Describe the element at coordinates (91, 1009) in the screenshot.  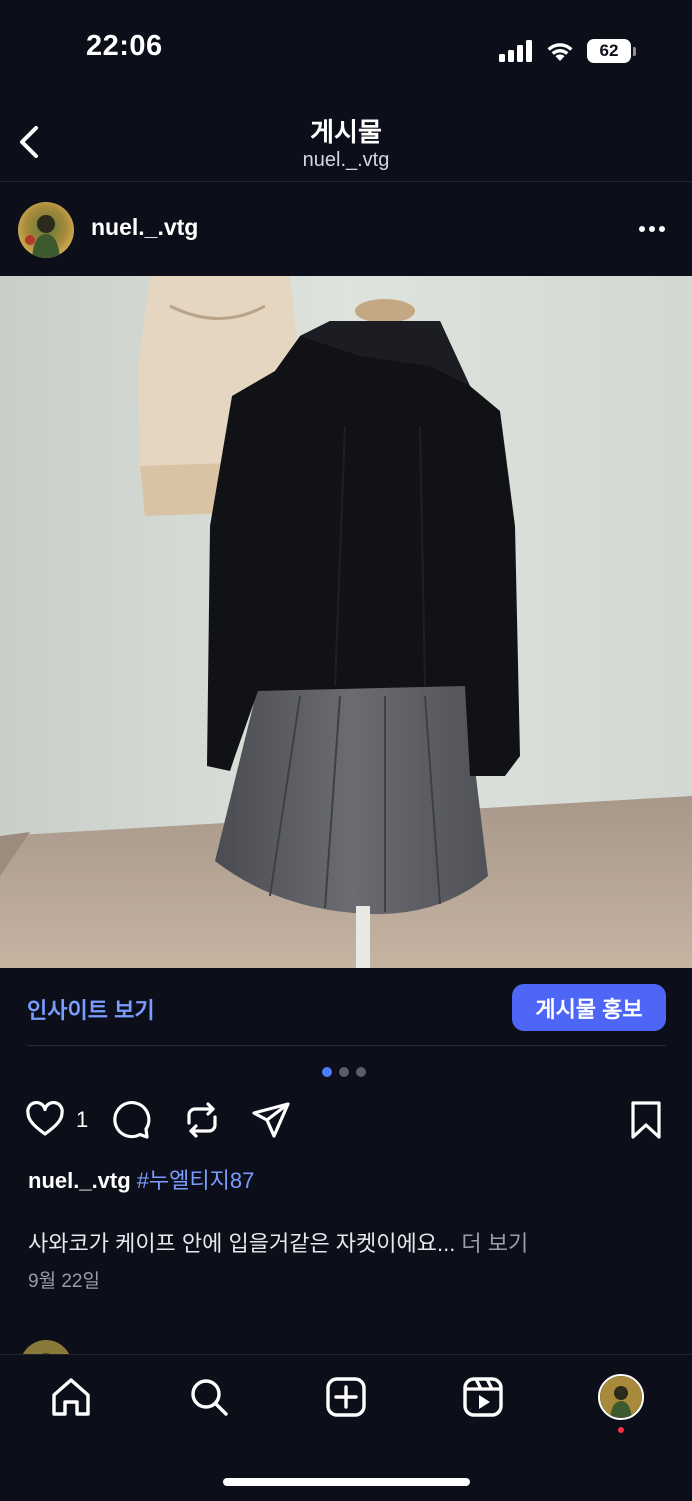
I see `view-insights-link: 인사이트 보기` at that location.